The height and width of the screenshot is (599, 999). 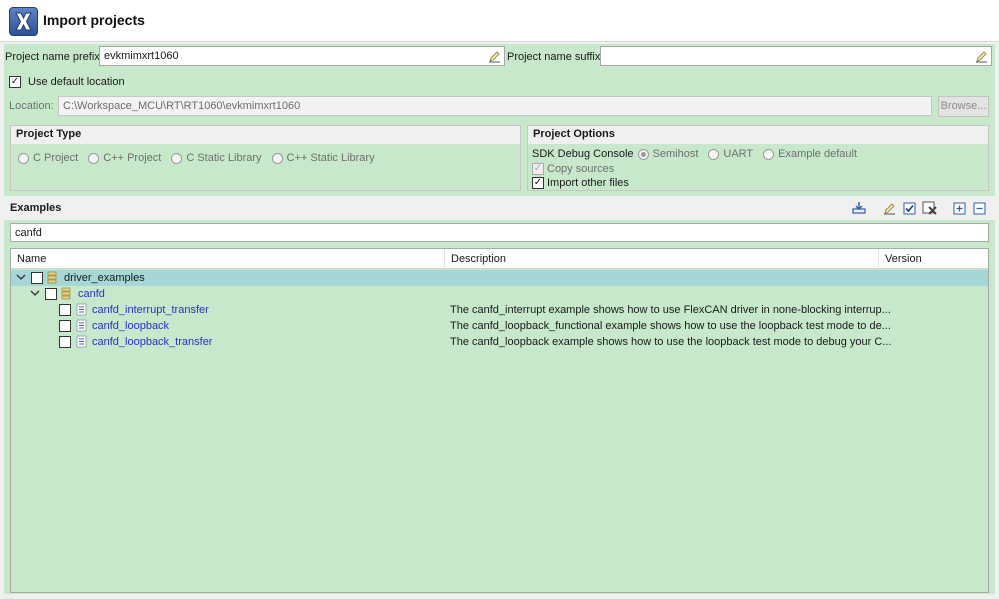 I want to click on prefix-edit-icon, so click(x=494, y=56).